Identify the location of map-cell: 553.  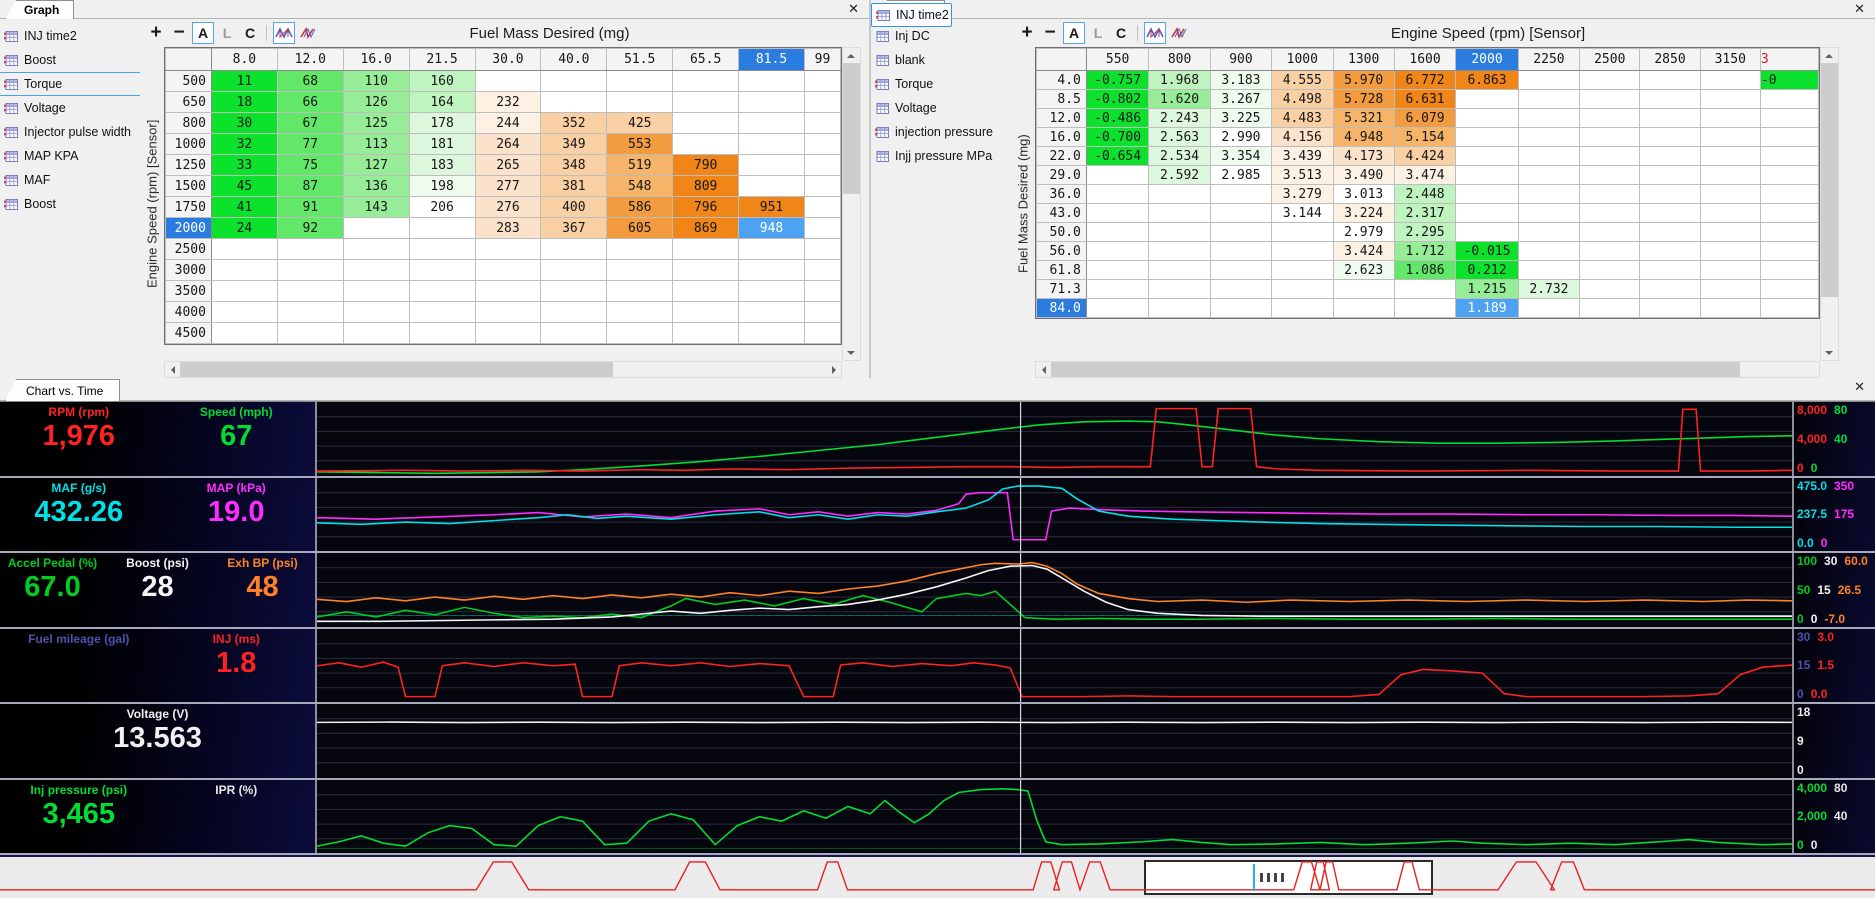
(640, 144).